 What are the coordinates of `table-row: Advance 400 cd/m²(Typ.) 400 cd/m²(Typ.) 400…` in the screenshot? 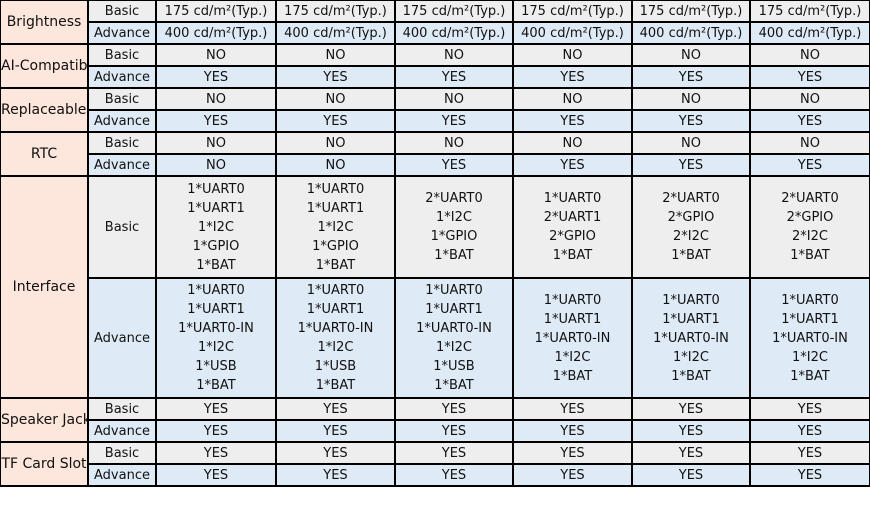 It's located at (435, 33).